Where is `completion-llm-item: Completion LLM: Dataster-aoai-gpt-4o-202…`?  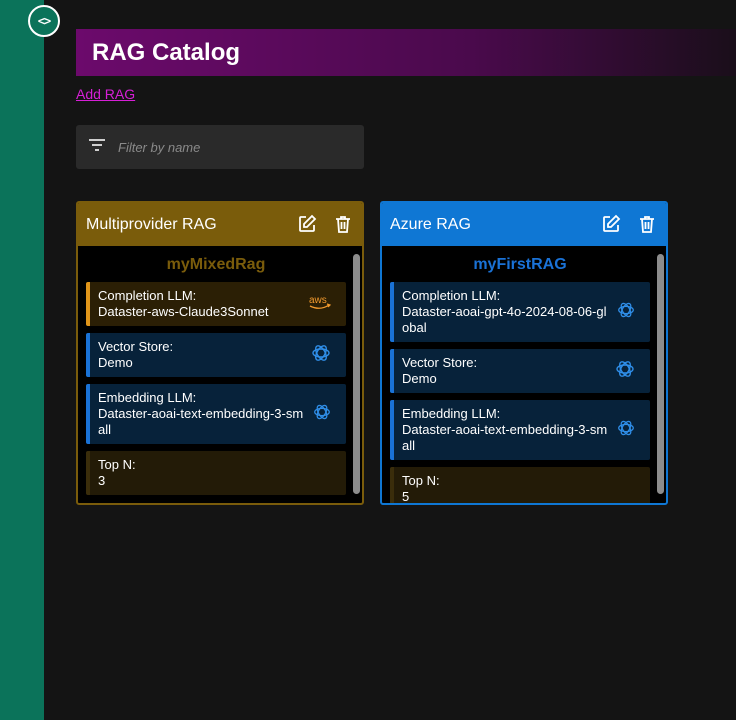
completion-llm-item: Completion LLM: Dataster-aoai-gpt-4o-202… is located at coordinates (520, 312).